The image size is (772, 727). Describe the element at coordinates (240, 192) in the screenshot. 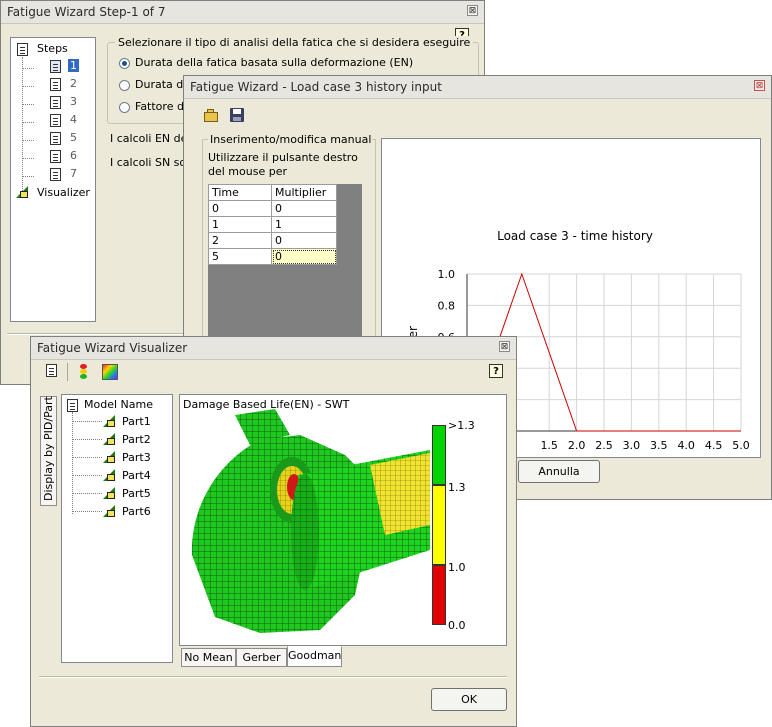

I see `header-time: Time` at that location.